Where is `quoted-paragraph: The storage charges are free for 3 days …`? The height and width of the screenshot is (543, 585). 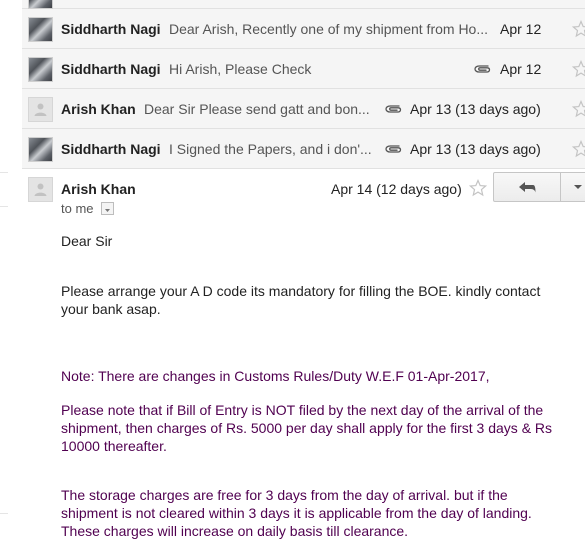
quoted-paragraph: The storage charges are free for 3 days … is located at coordinates (296, 513).